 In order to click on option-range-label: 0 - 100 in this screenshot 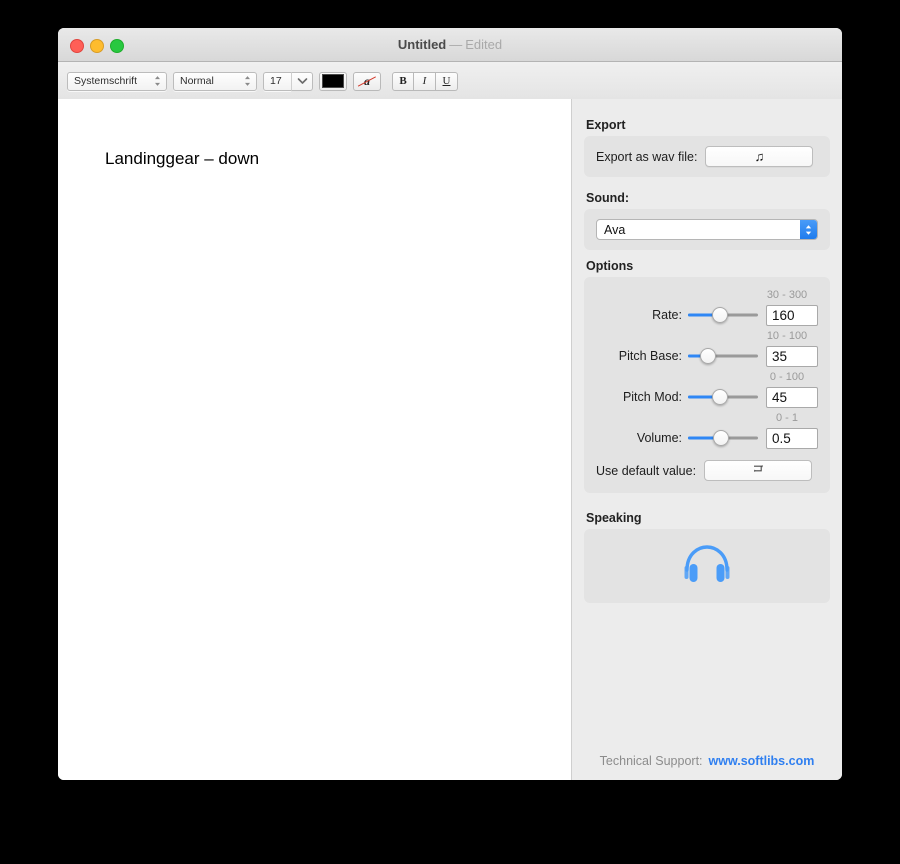, I will do `click(787, 377)`.